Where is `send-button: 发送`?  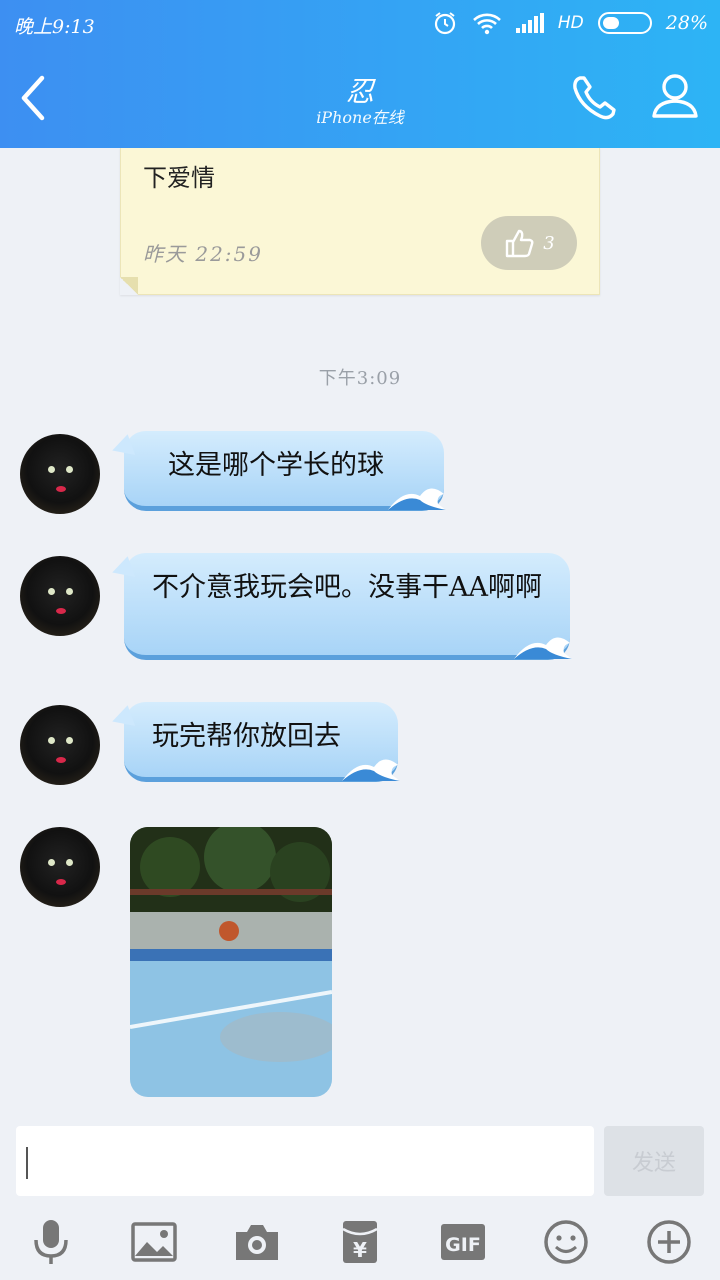
send-button: 发送 is located at coordinates (654, 1161).